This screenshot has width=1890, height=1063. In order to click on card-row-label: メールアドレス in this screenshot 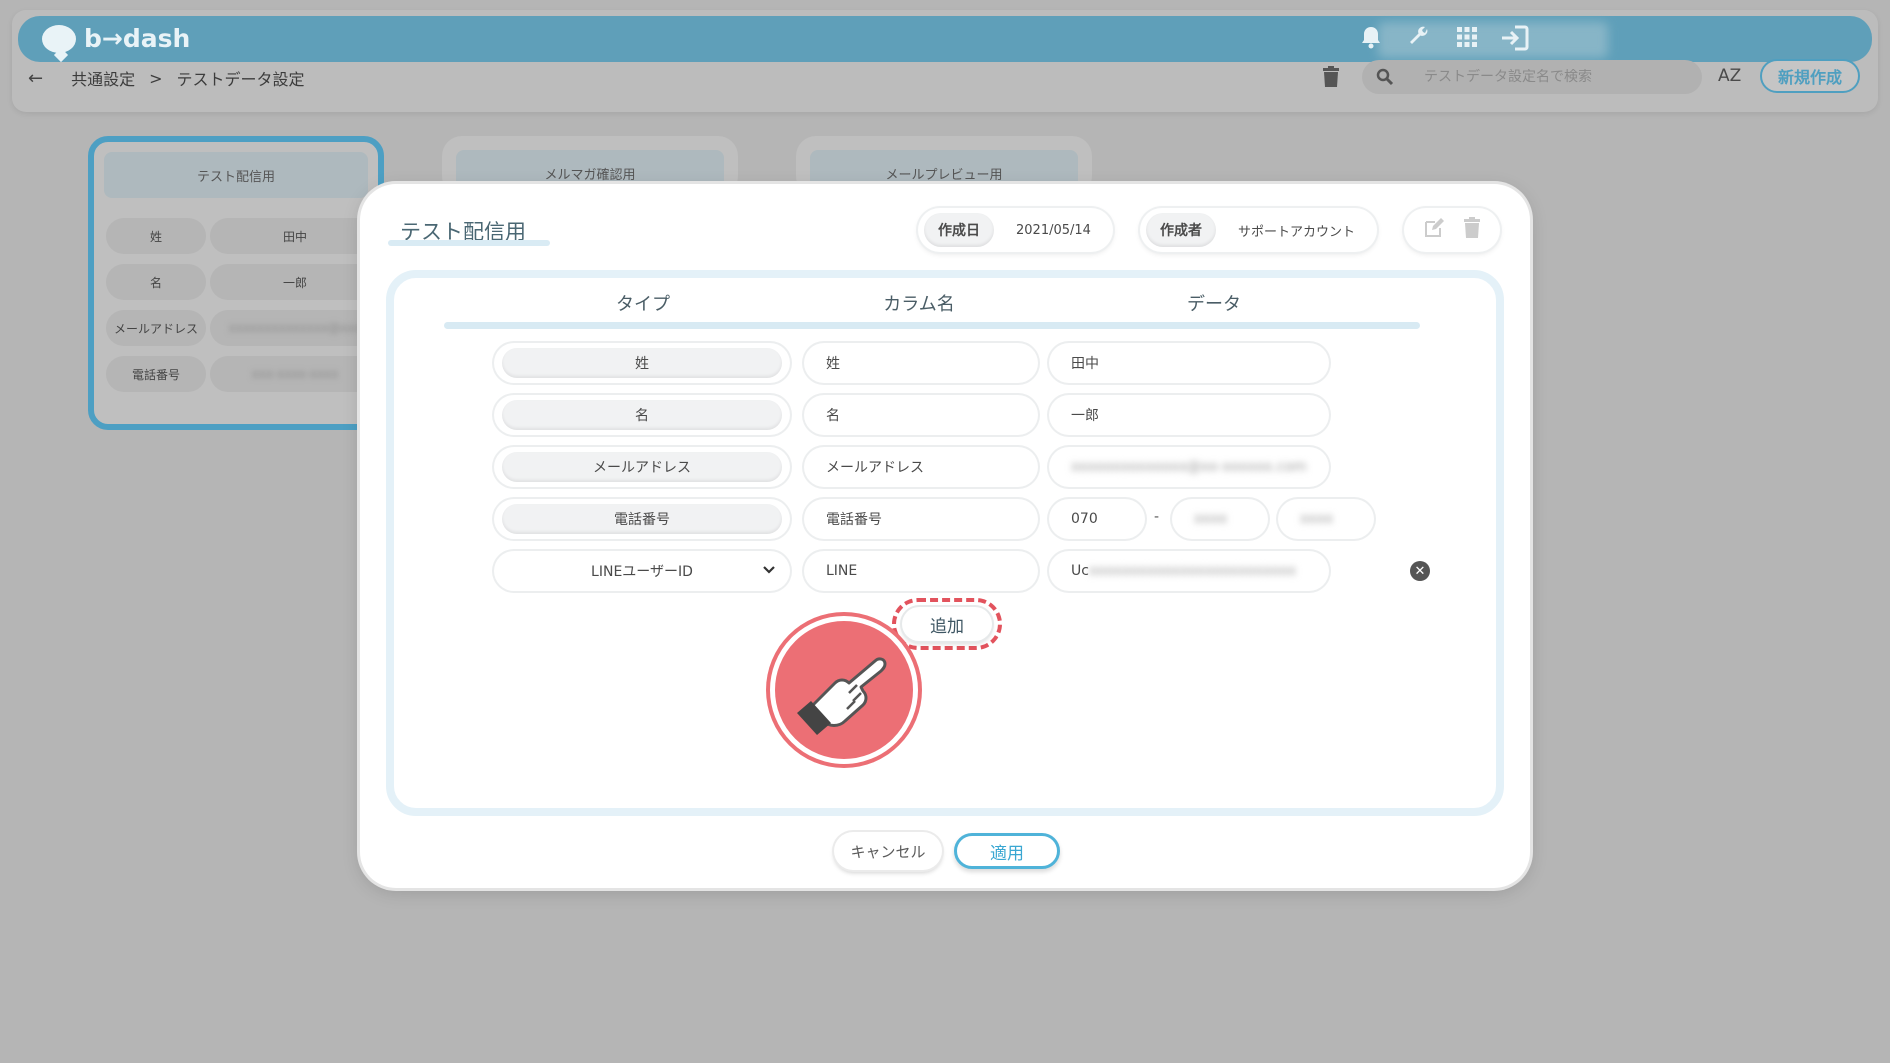, I will do `click(156, 328)`.